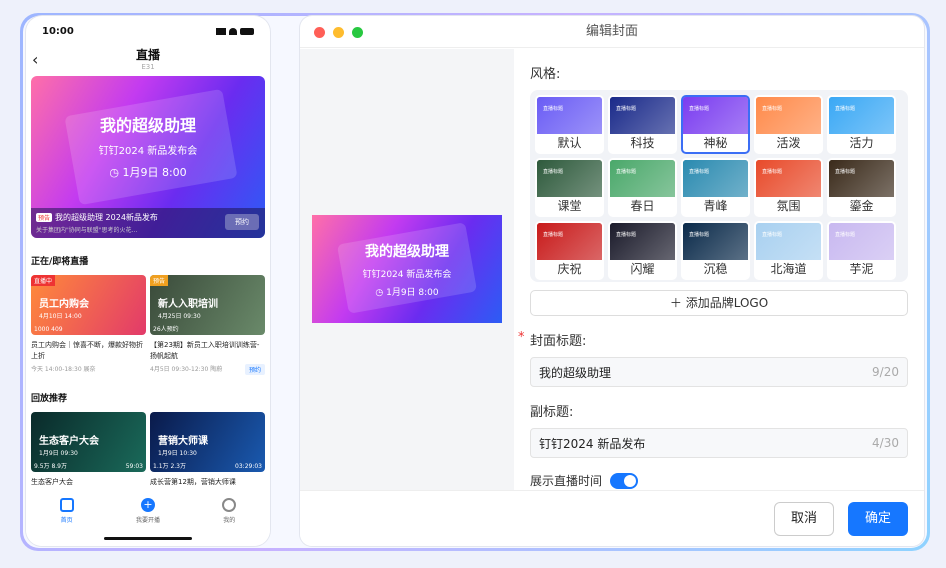 Image resolution: width=946 pixels, height=568 pixels. I want to click on page-subtitle: Ε31, so click(148, 67).